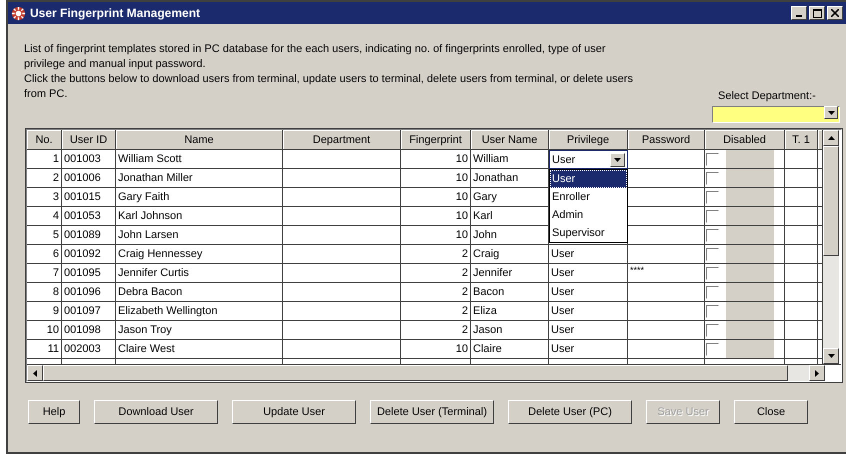 The height and width of the screenshot is (454, 846). Describe the element at coordinates (89, 292) in the screenshot. I see `table-cell: 001096` at that location.